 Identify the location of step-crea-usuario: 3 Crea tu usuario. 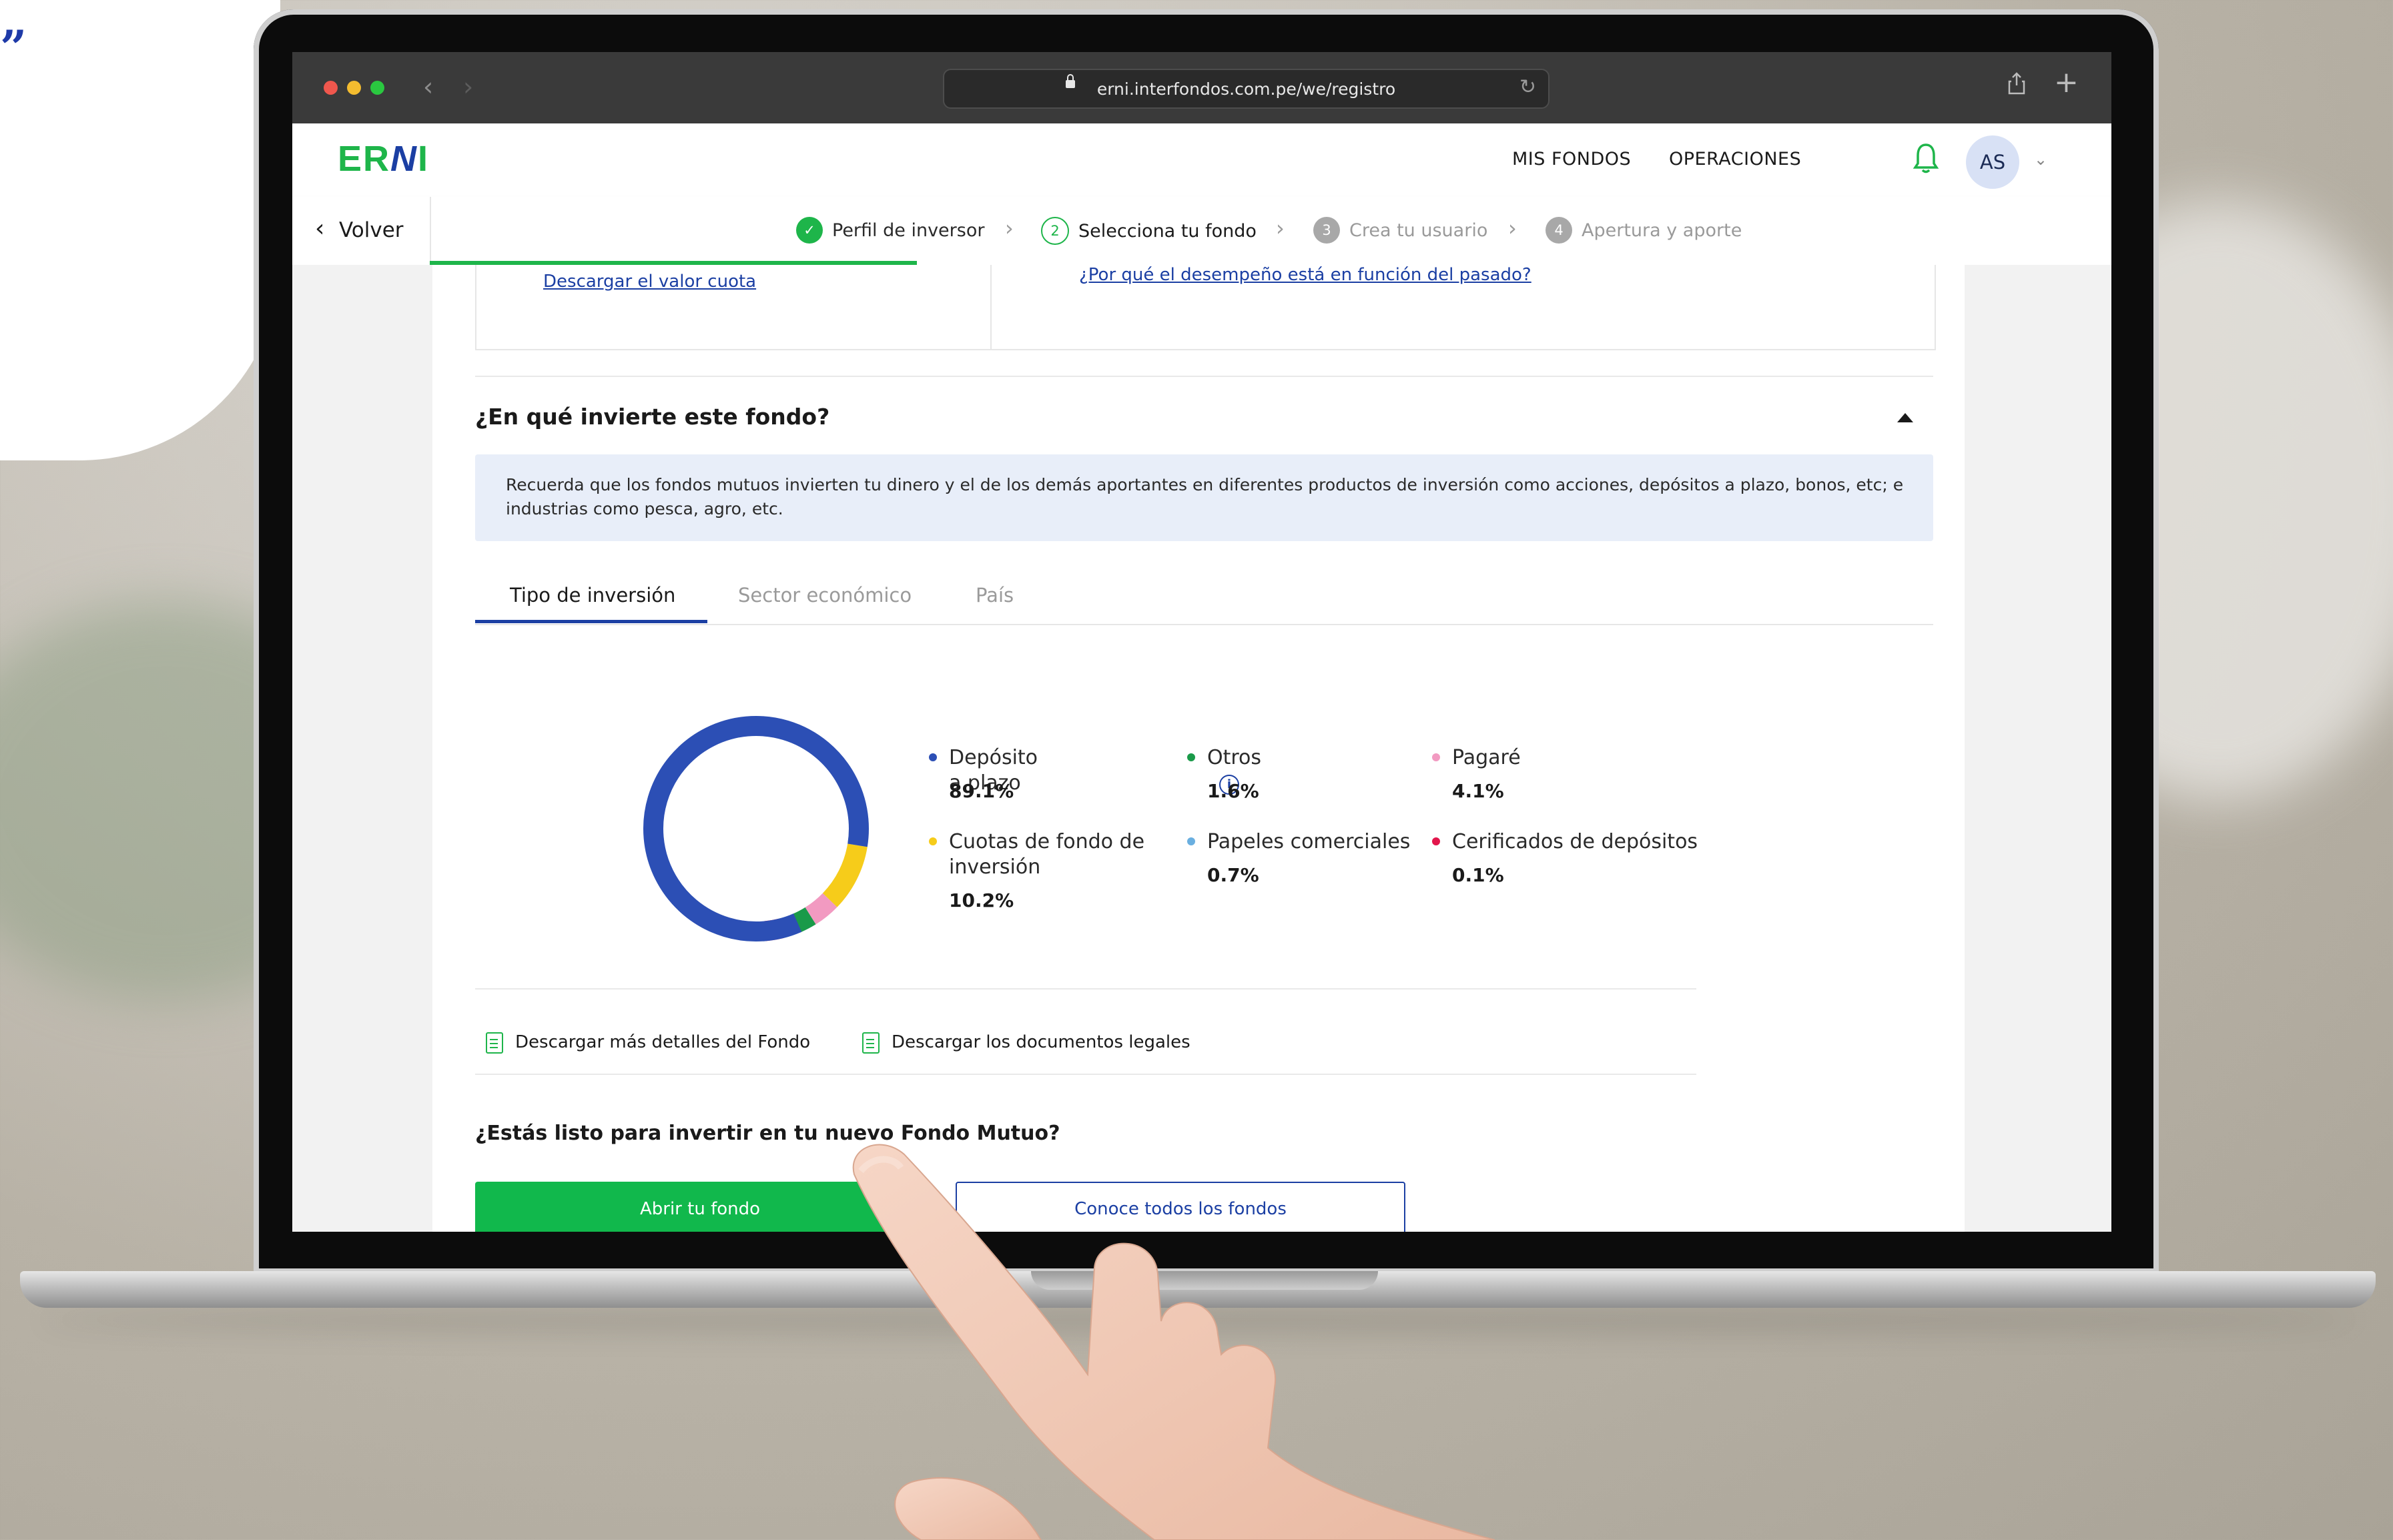
(1400, 230).